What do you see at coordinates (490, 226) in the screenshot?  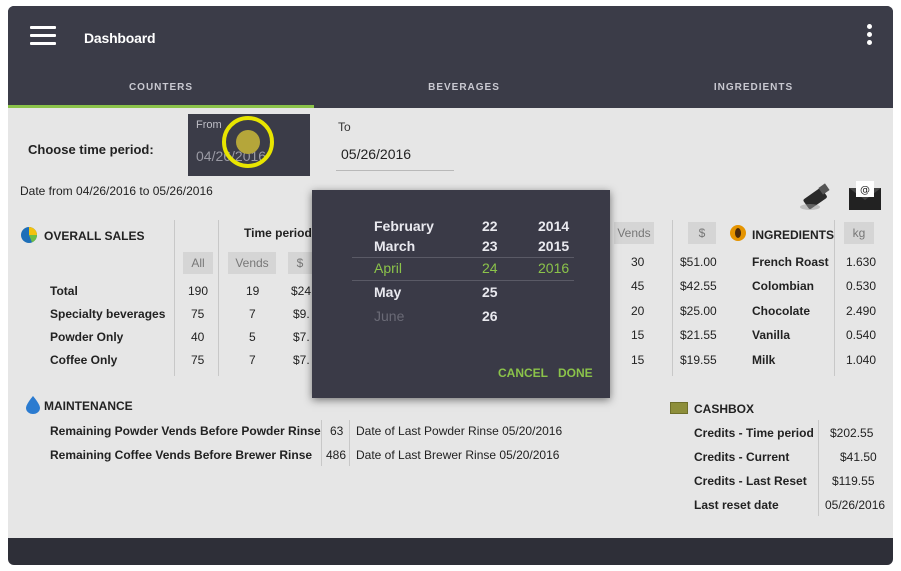 I see `picker-day: 22` at bounding box center [490, 226].